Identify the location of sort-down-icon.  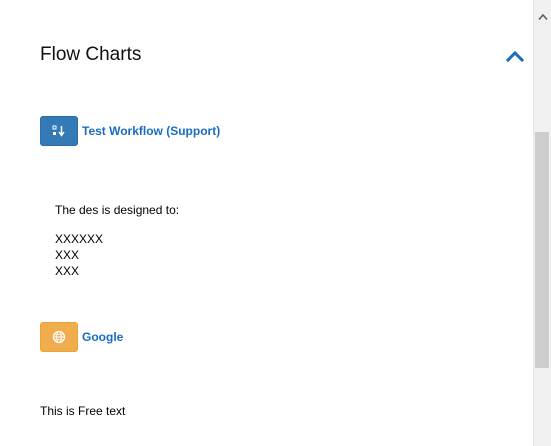
(58, 131).